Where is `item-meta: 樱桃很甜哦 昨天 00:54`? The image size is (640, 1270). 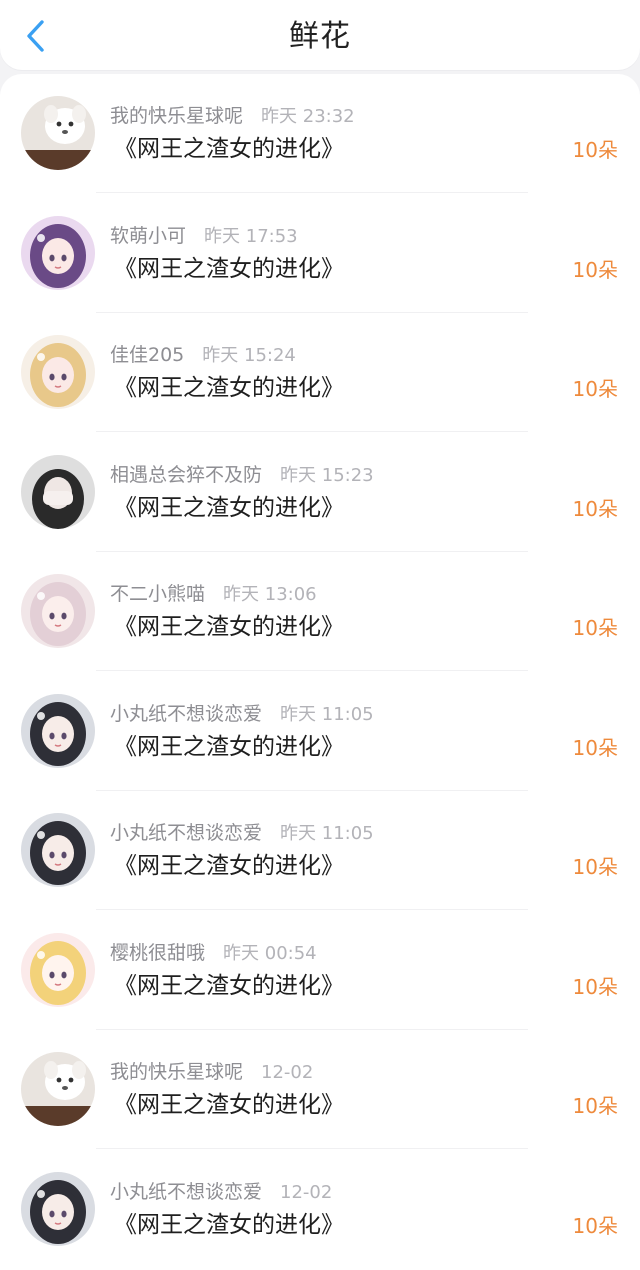
item-meta: 樱桃很甜哦 昨天 00:54 is located at coordinates (213, 953).